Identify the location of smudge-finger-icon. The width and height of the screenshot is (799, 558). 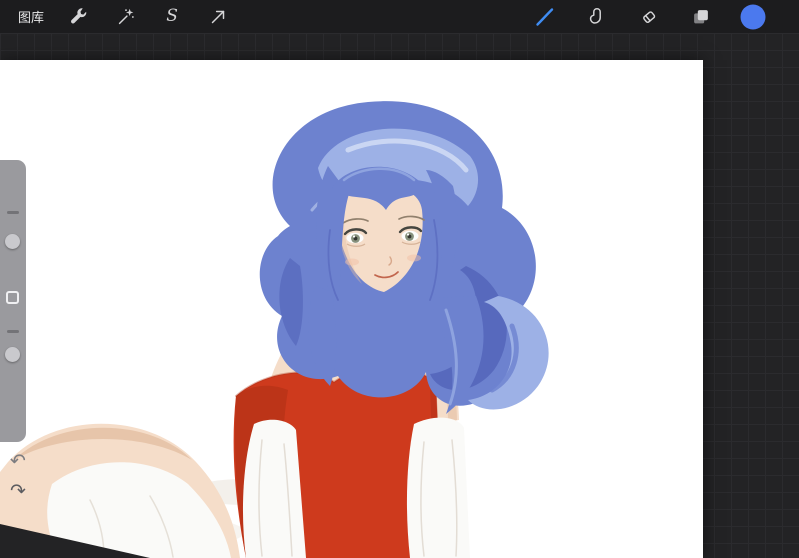
(595, 15).